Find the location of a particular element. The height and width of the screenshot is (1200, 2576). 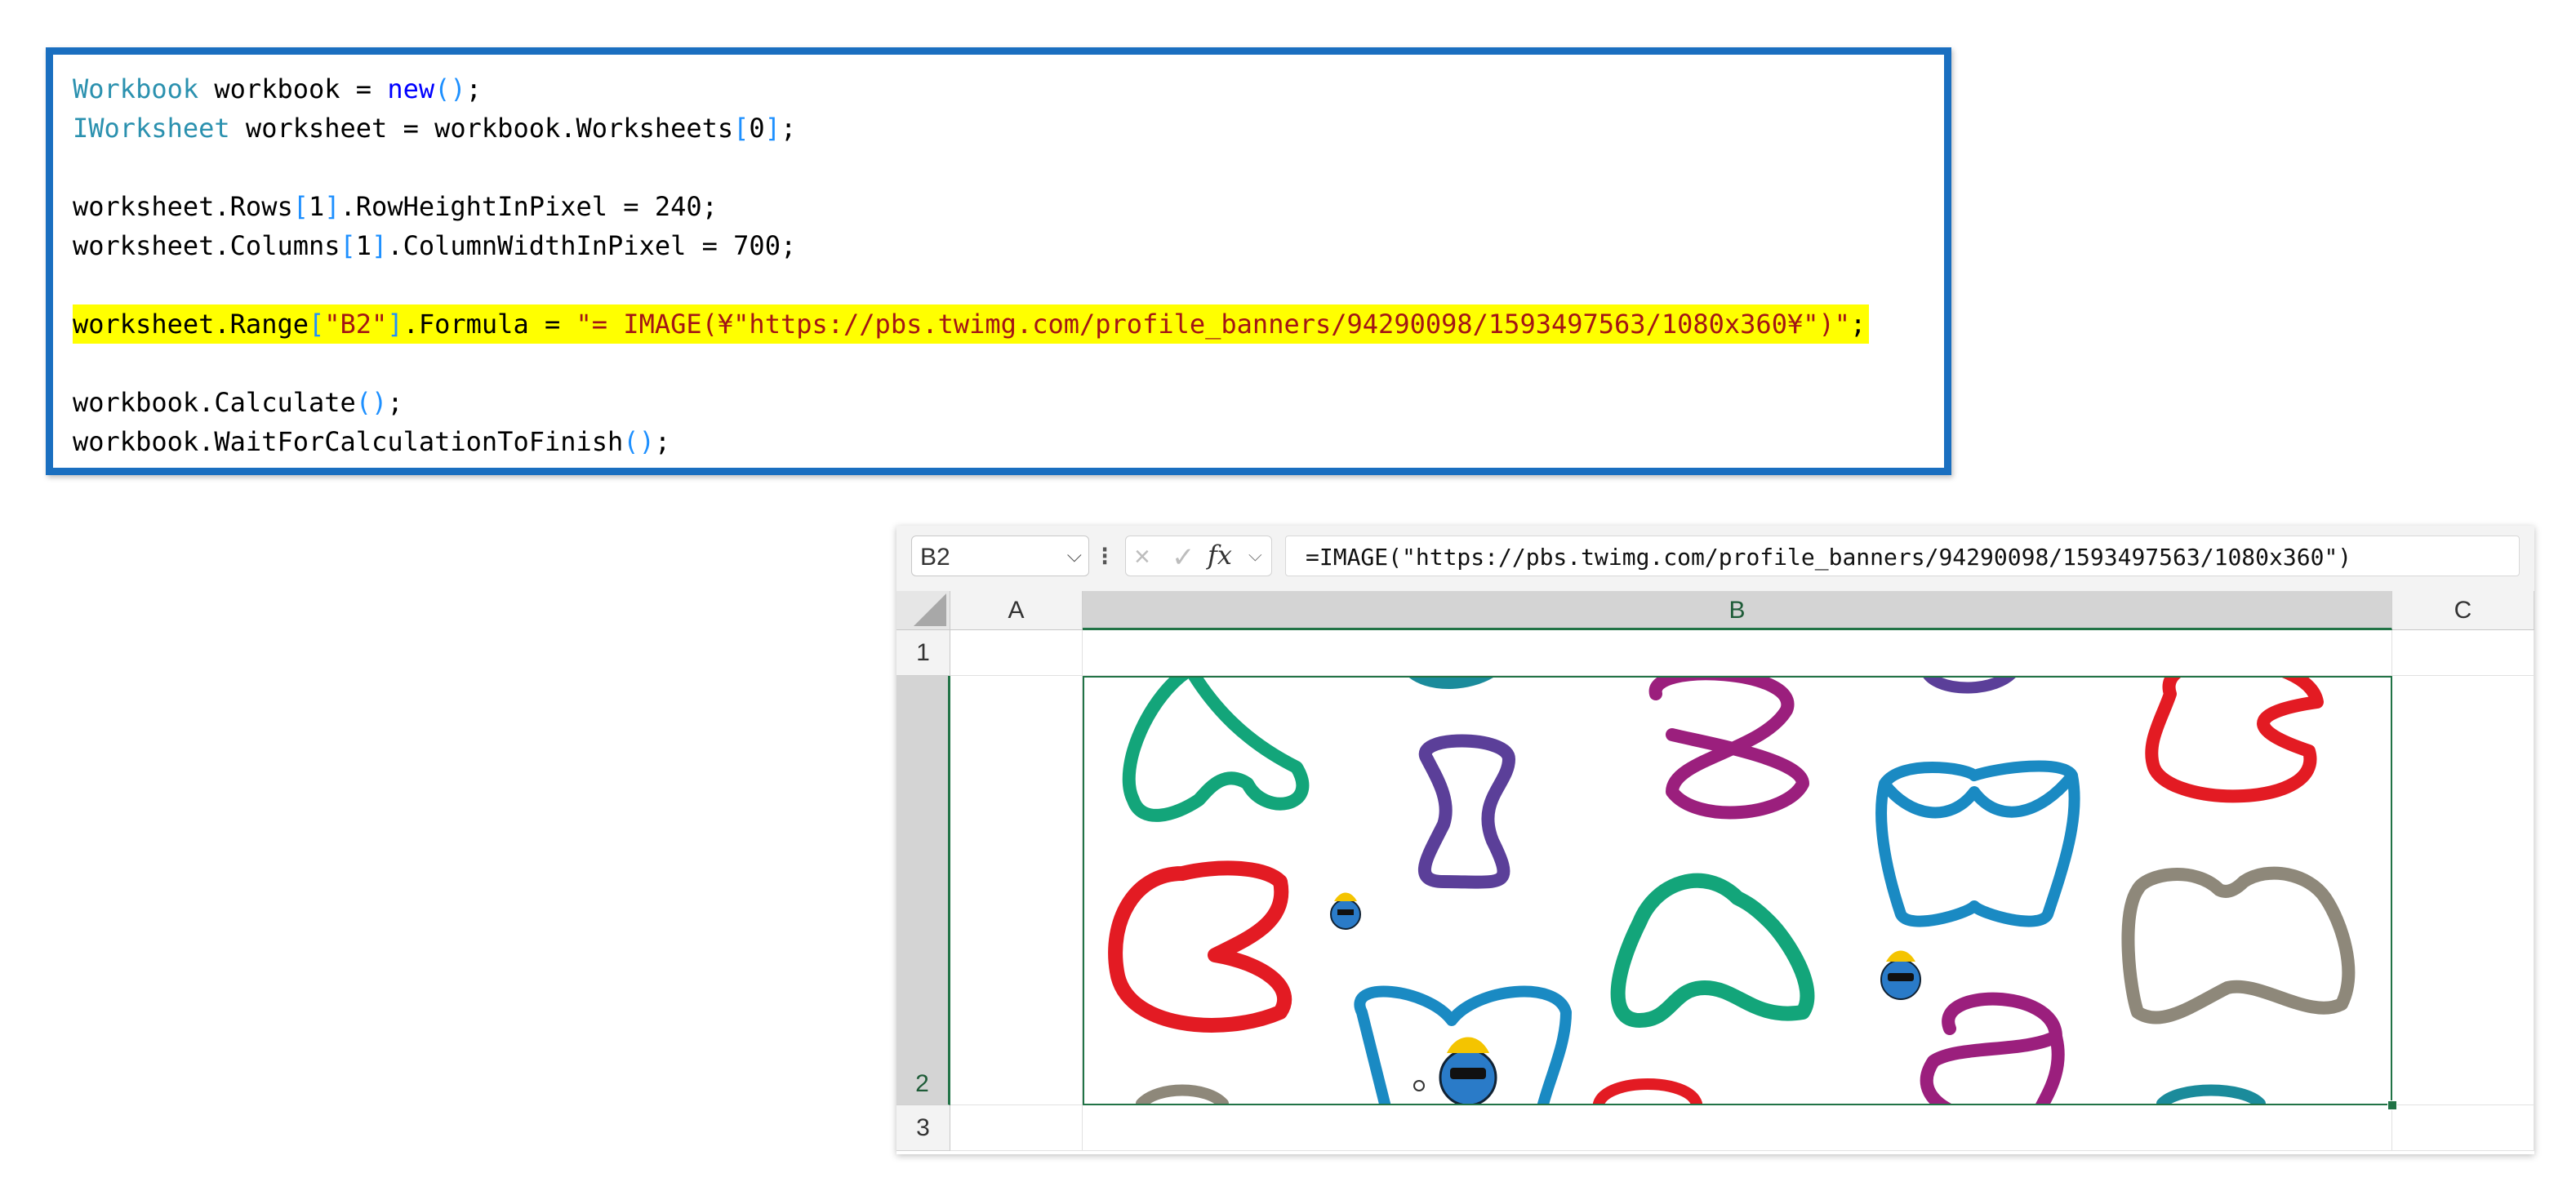

enter-icon: ✓ is located at coordinates (1183, 557).